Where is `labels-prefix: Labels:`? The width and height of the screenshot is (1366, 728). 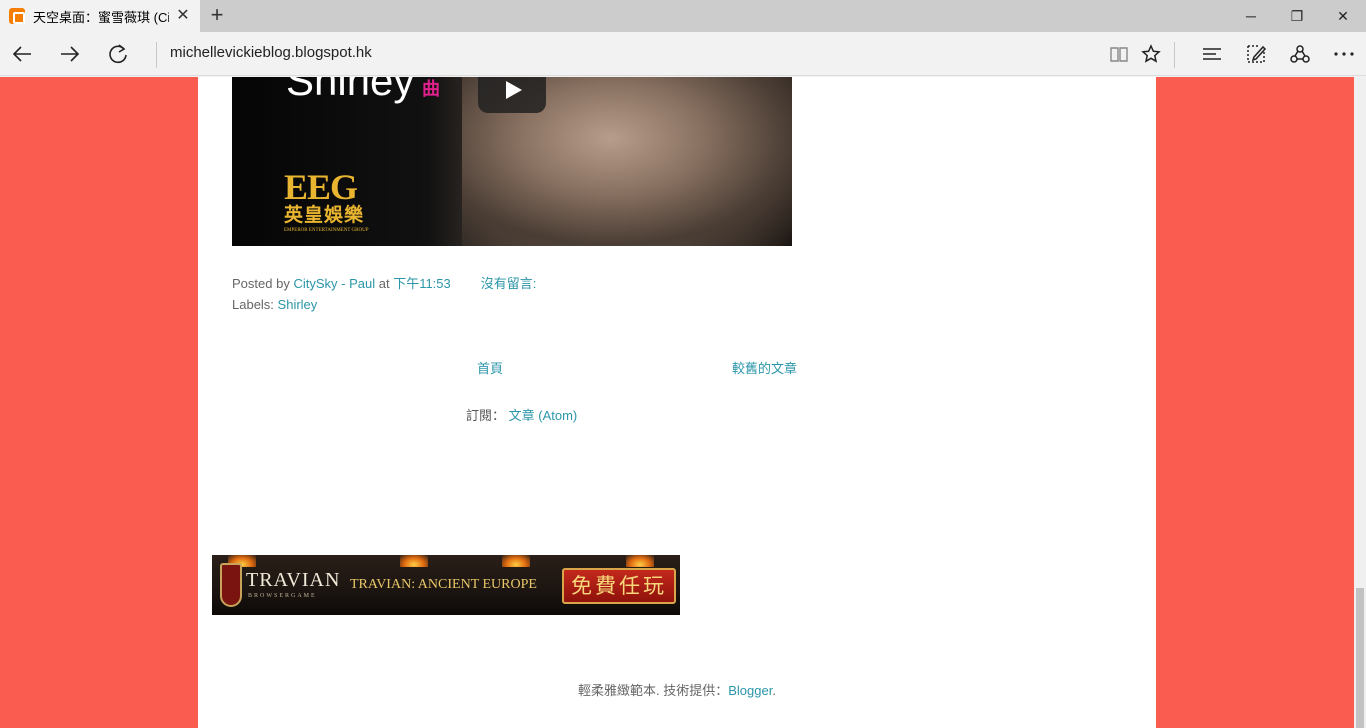 labels-prefix: Labels: is located at coordinates (253, 304).